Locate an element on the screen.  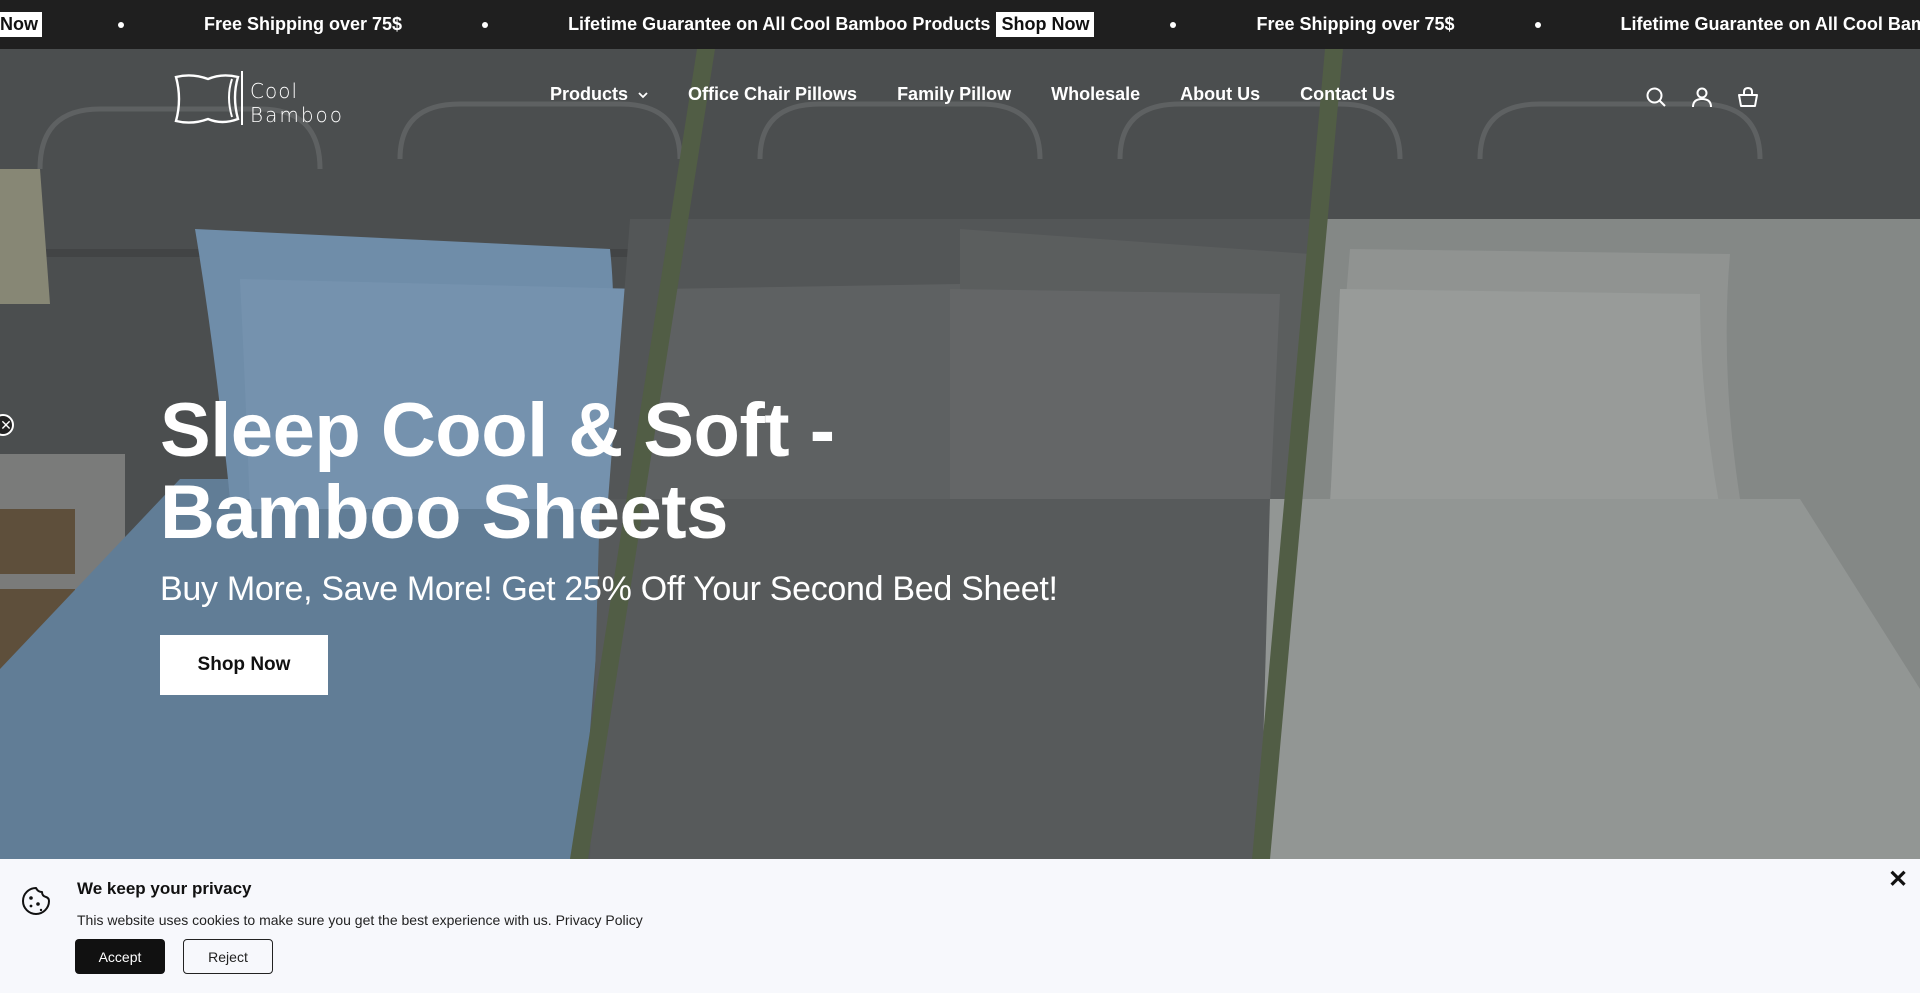
nav-item-label: Family Pillow is located at coordinates (954, 94).